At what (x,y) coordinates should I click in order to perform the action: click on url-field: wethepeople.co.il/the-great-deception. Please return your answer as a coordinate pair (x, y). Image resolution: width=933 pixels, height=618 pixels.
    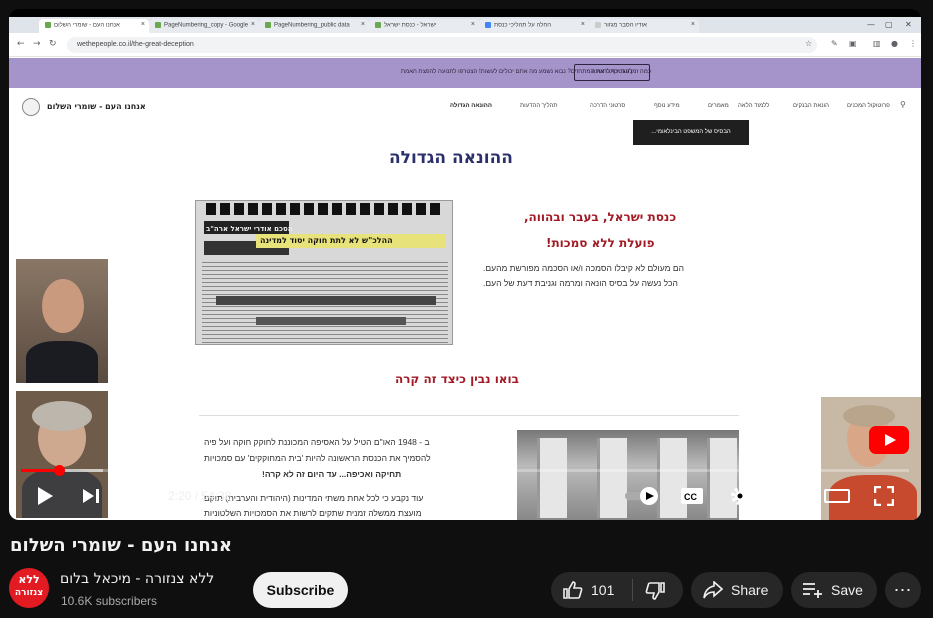
    Looking at the image, I should click on (442, 45).